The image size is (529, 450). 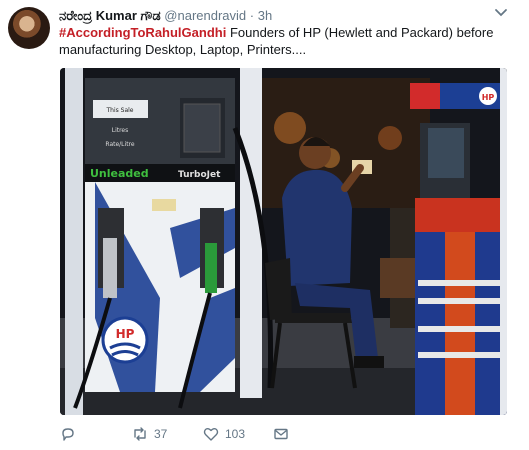 I want to click on hashtag-link: #AccordingToRahulGandhi, so click(x=142, y=32).